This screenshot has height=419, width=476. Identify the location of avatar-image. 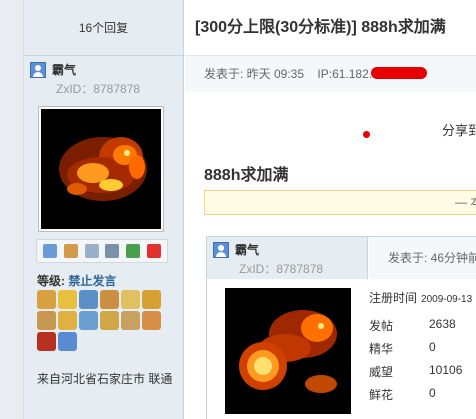
(101, 169).